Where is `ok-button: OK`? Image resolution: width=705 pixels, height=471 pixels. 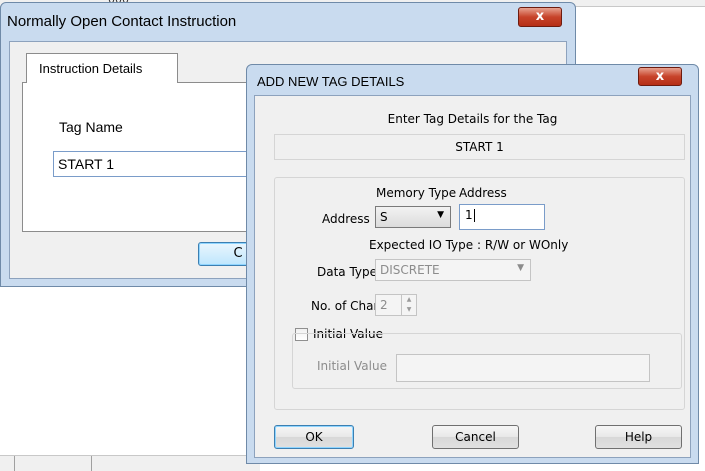 ok-button: OK is located at coordinates (314, 437).